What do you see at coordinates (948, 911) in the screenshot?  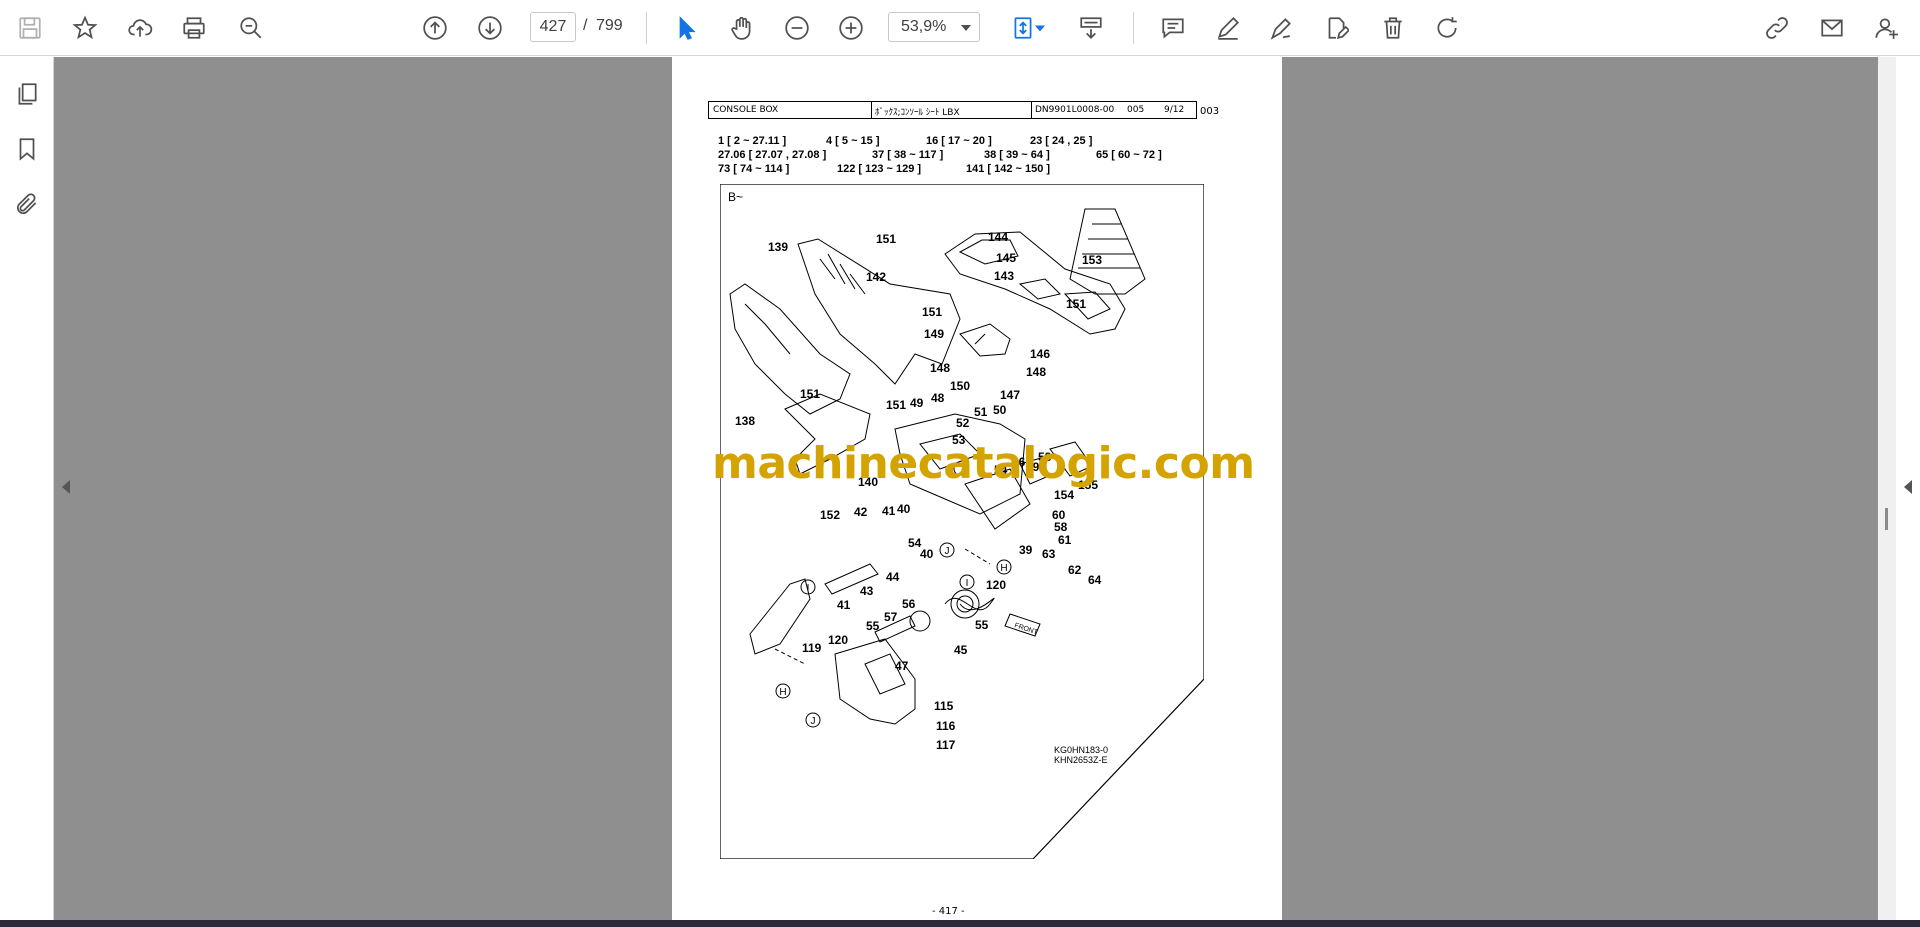 I see `page-footer-number: - 417 -` at bounding box center [948, 911].